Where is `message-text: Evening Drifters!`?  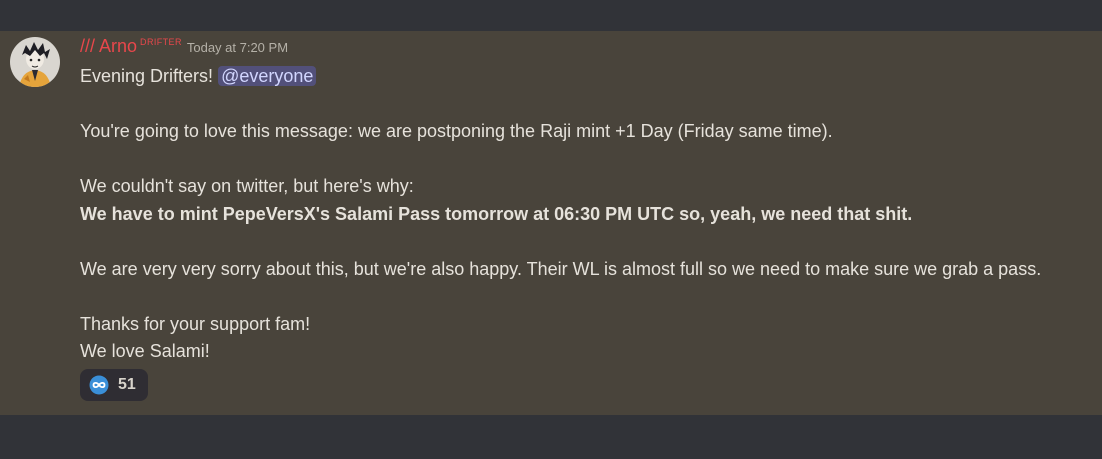 message-text: Evening Drifters! is located at coordinates (149, 76).